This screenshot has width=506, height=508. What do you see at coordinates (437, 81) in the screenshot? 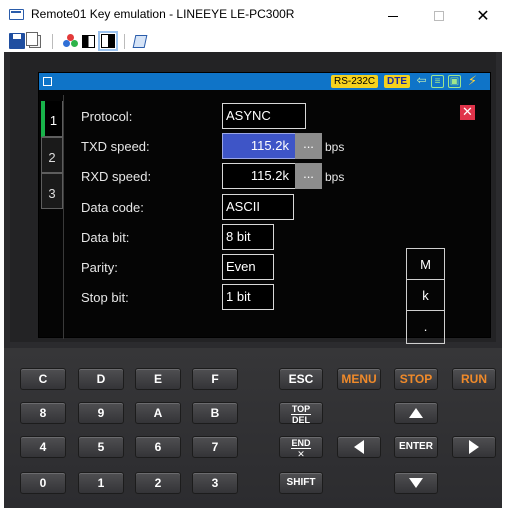
I see `signal-lines-icon: ≡` at bounding box center [437, 81].